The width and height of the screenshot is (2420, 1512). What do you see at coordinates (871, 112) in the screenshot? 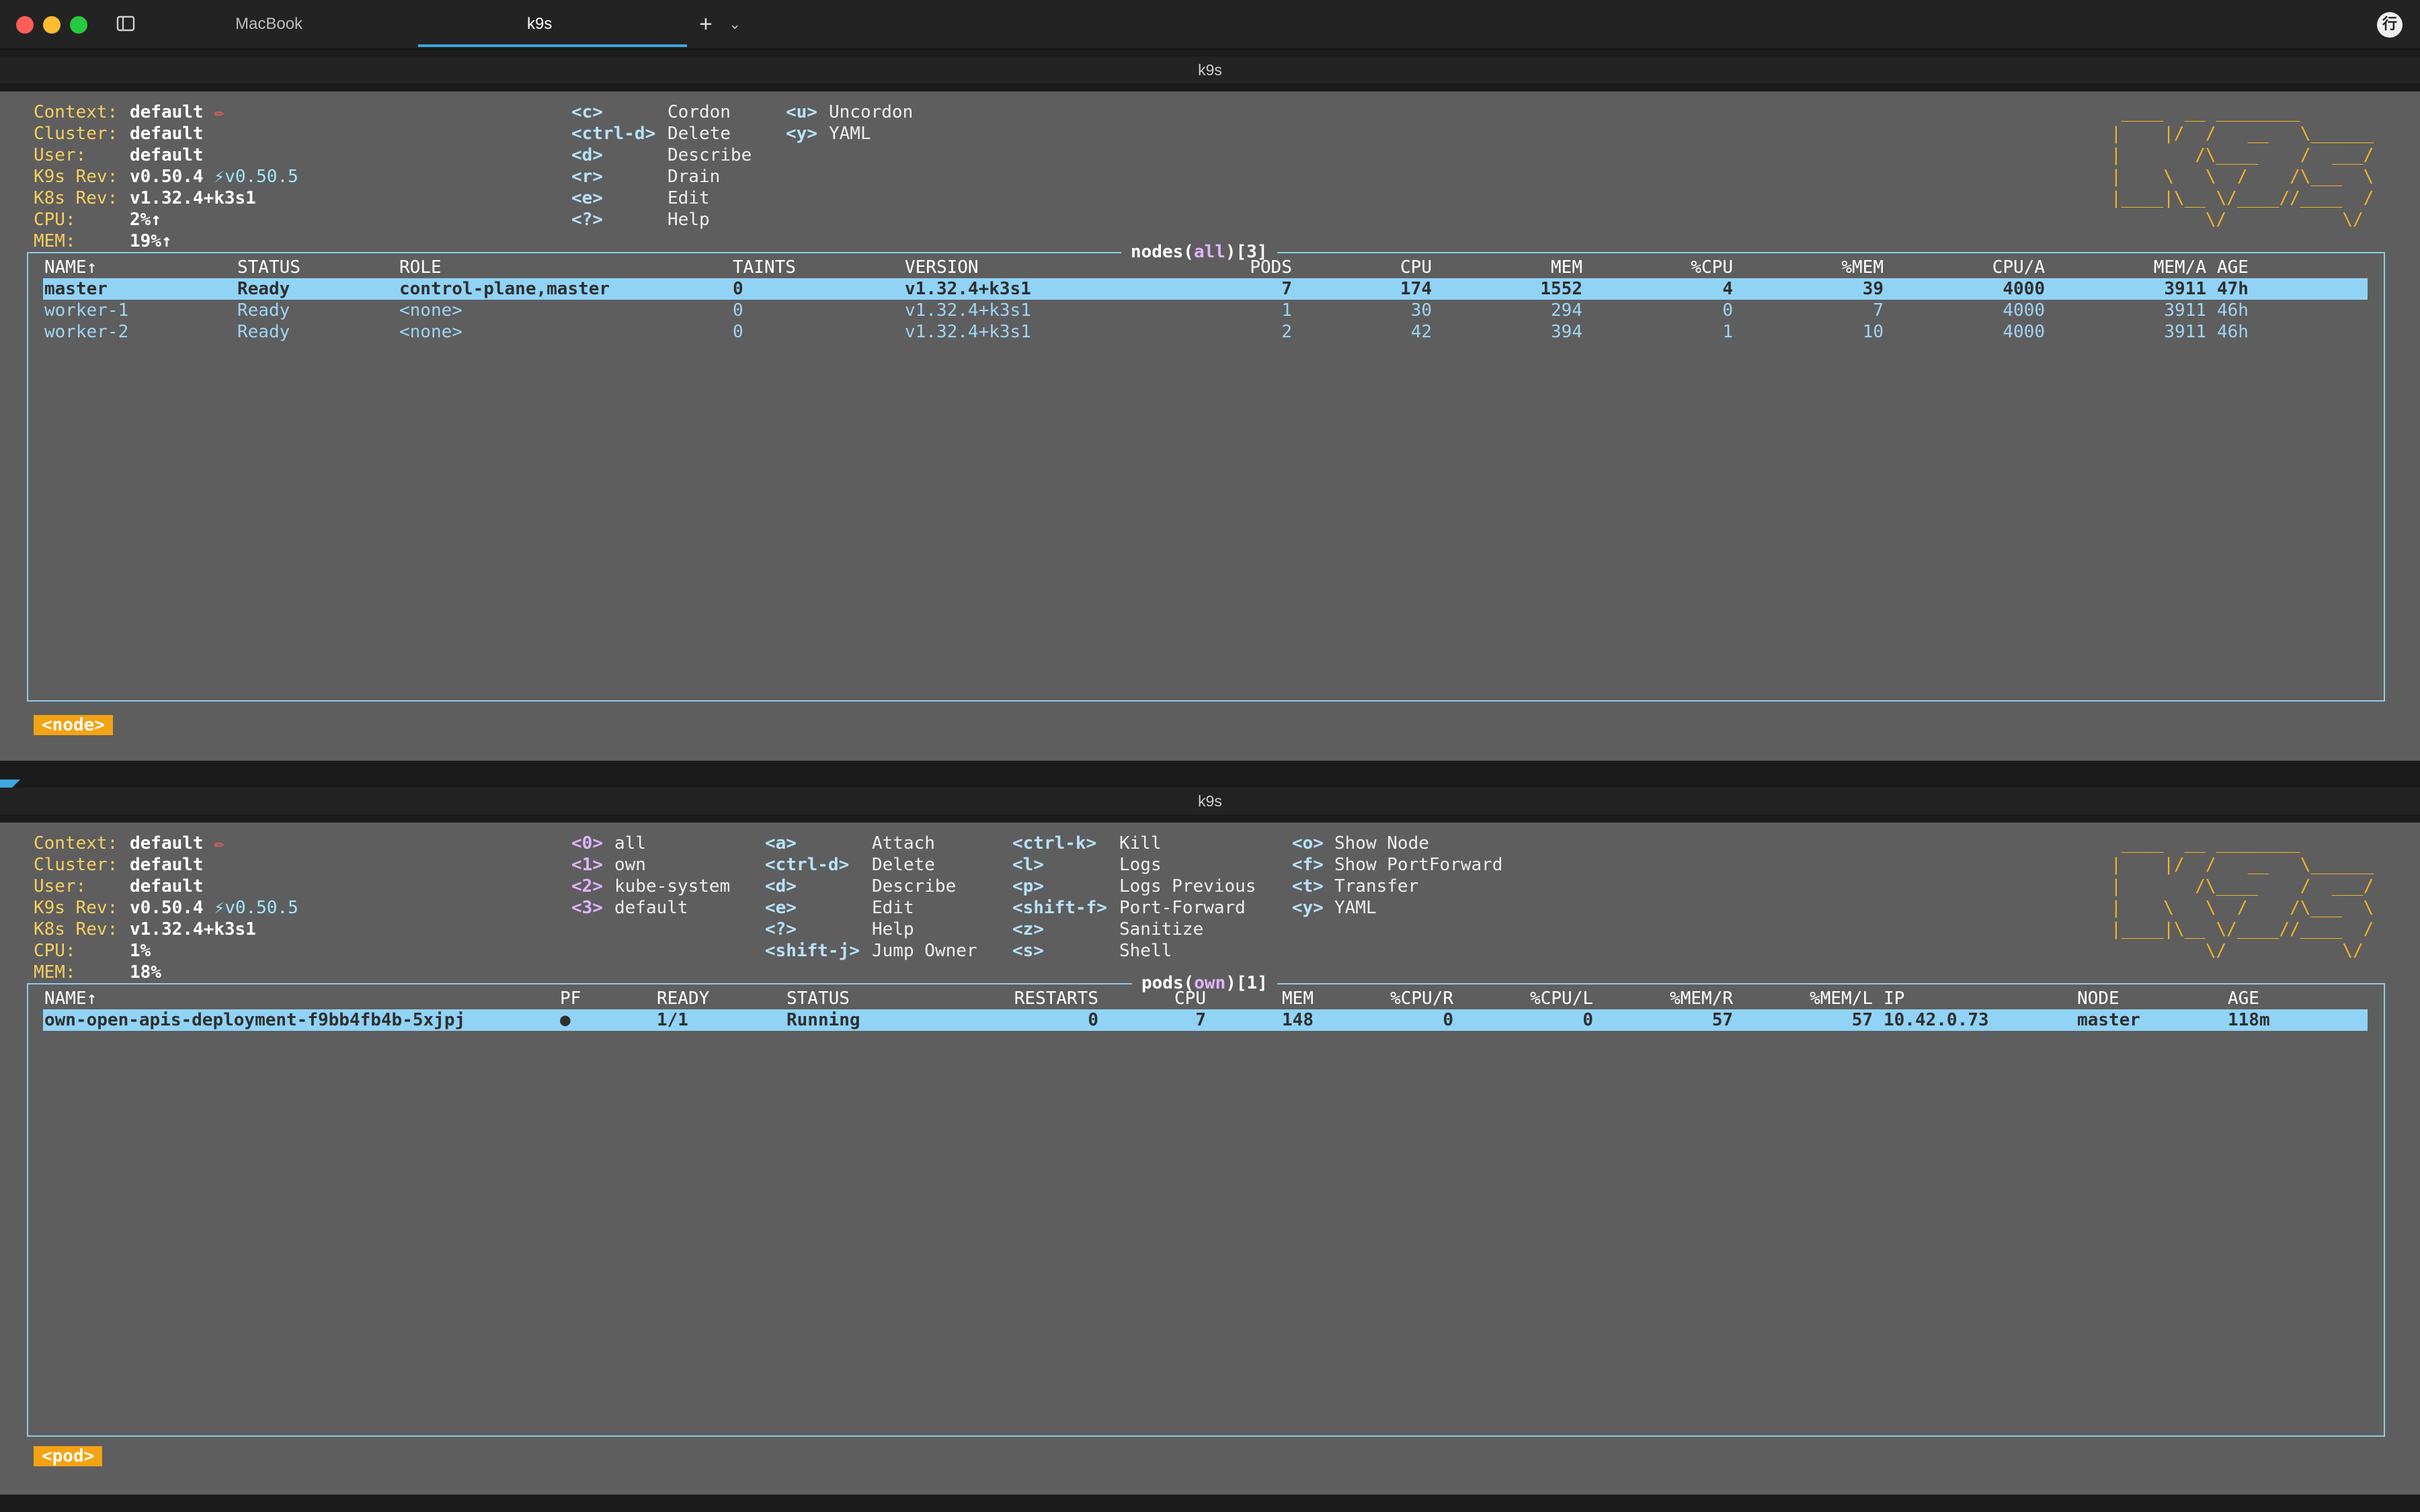
I see `shortcut-action: Uncordon` at bounding box center [871, 112].